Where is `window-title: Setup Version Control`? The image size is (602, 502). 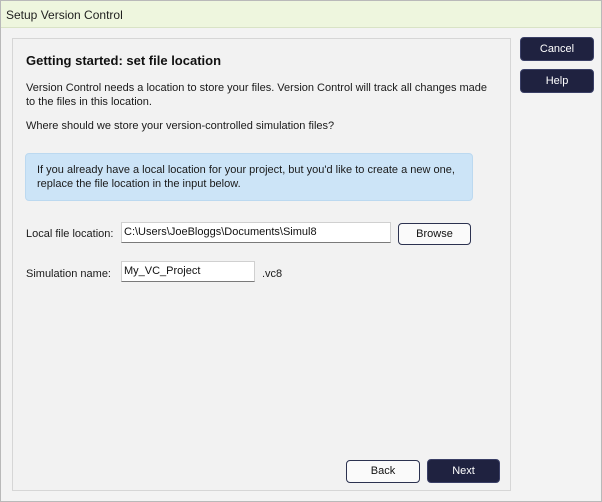 window-title: Setup Version Control is located at coordinates (64, 15).